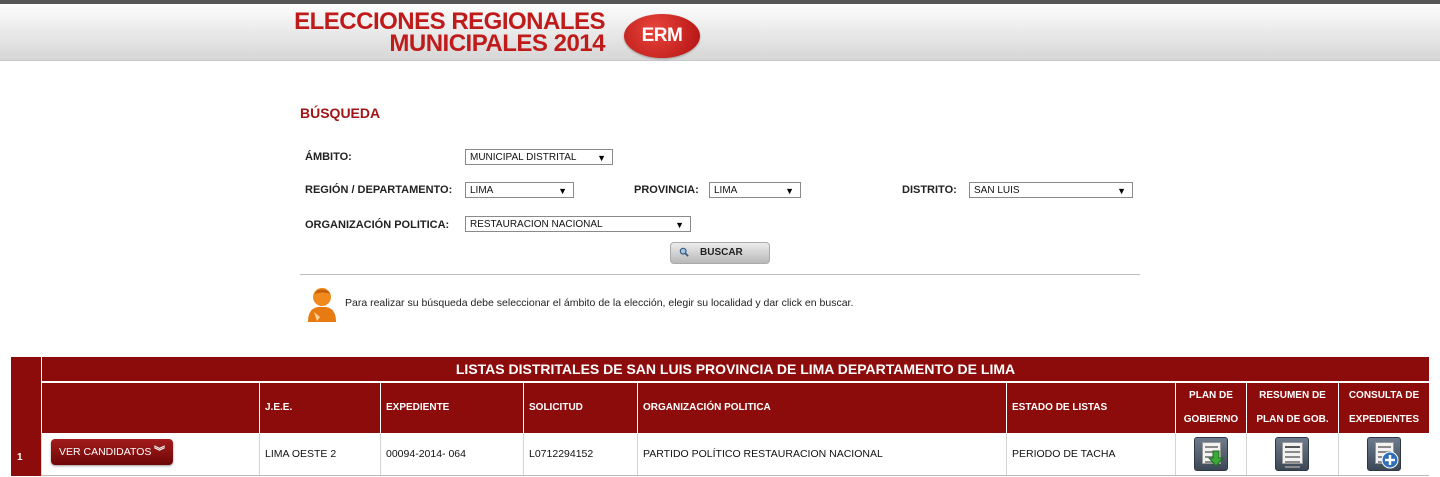 This screenshot has height=477, width=1440. What do you see at coordinates (328, 157) in the screenshot?
I see `ambito-label: ÁMBITO:` at bounding box center [328, 157].